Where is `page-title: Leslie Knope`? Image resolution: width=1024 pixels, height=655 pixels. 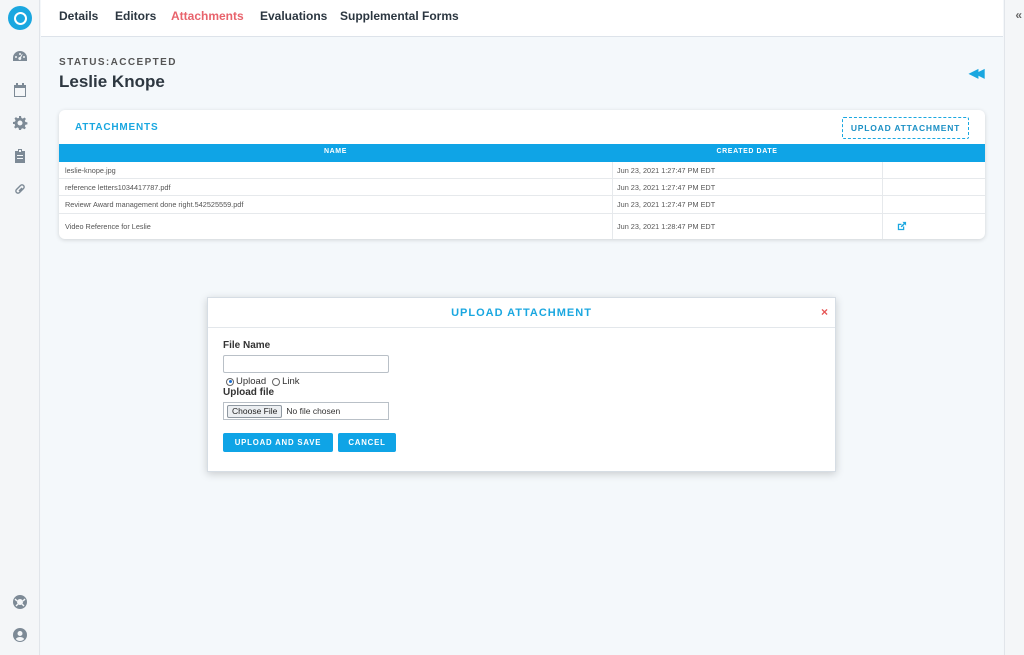
page-title: Leslie Knope is located at coordinates (112, 81).